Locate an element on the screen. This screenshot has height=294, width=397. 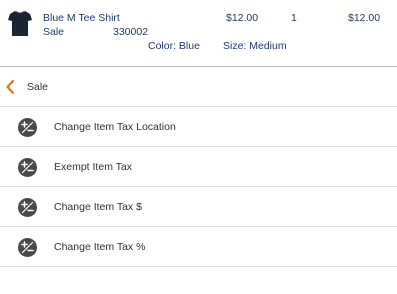
item-size: Size: Medium is located at coordinates (255, 46).